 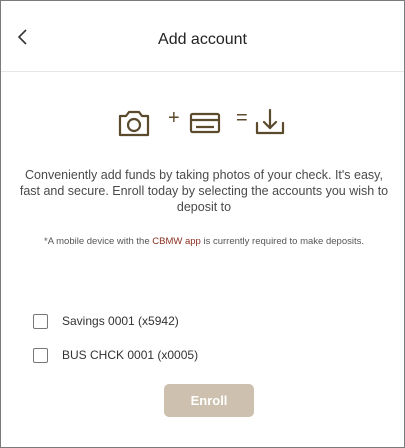 What do you see at coordinates (174, 118) in the screenshot?
I see `plus-symbol: +` at bounding box center [174, 118].